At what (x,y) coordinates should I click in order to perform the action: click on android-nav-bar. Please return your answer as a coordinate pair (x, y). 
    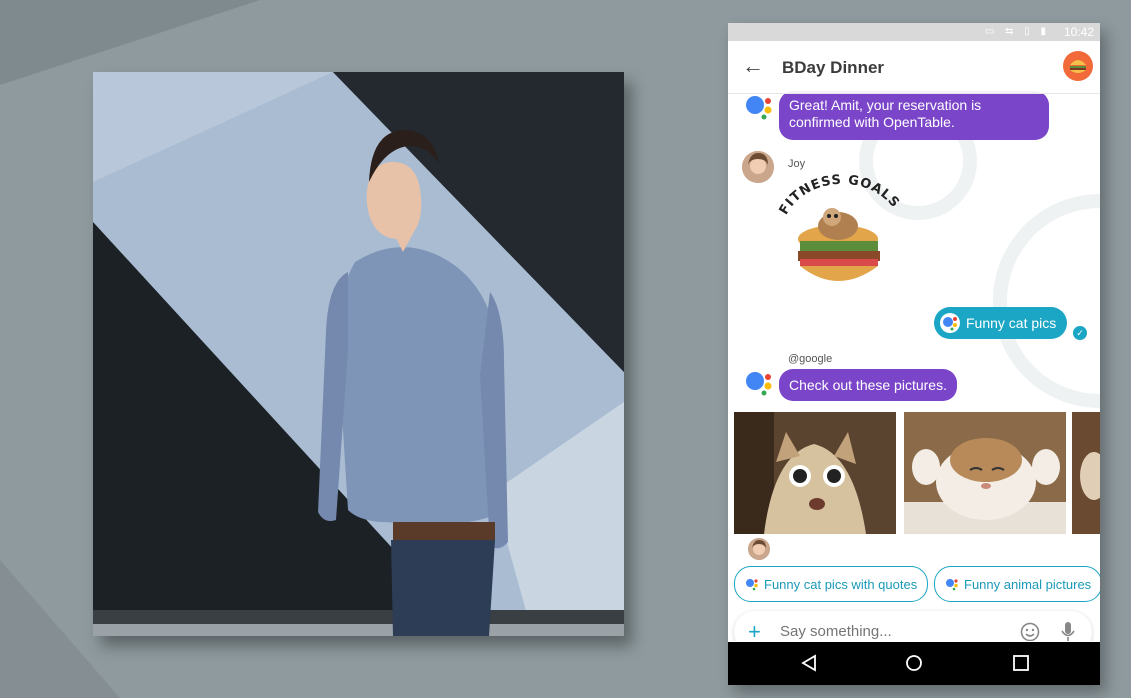
    Looking at the image, I should click on (914, 663).